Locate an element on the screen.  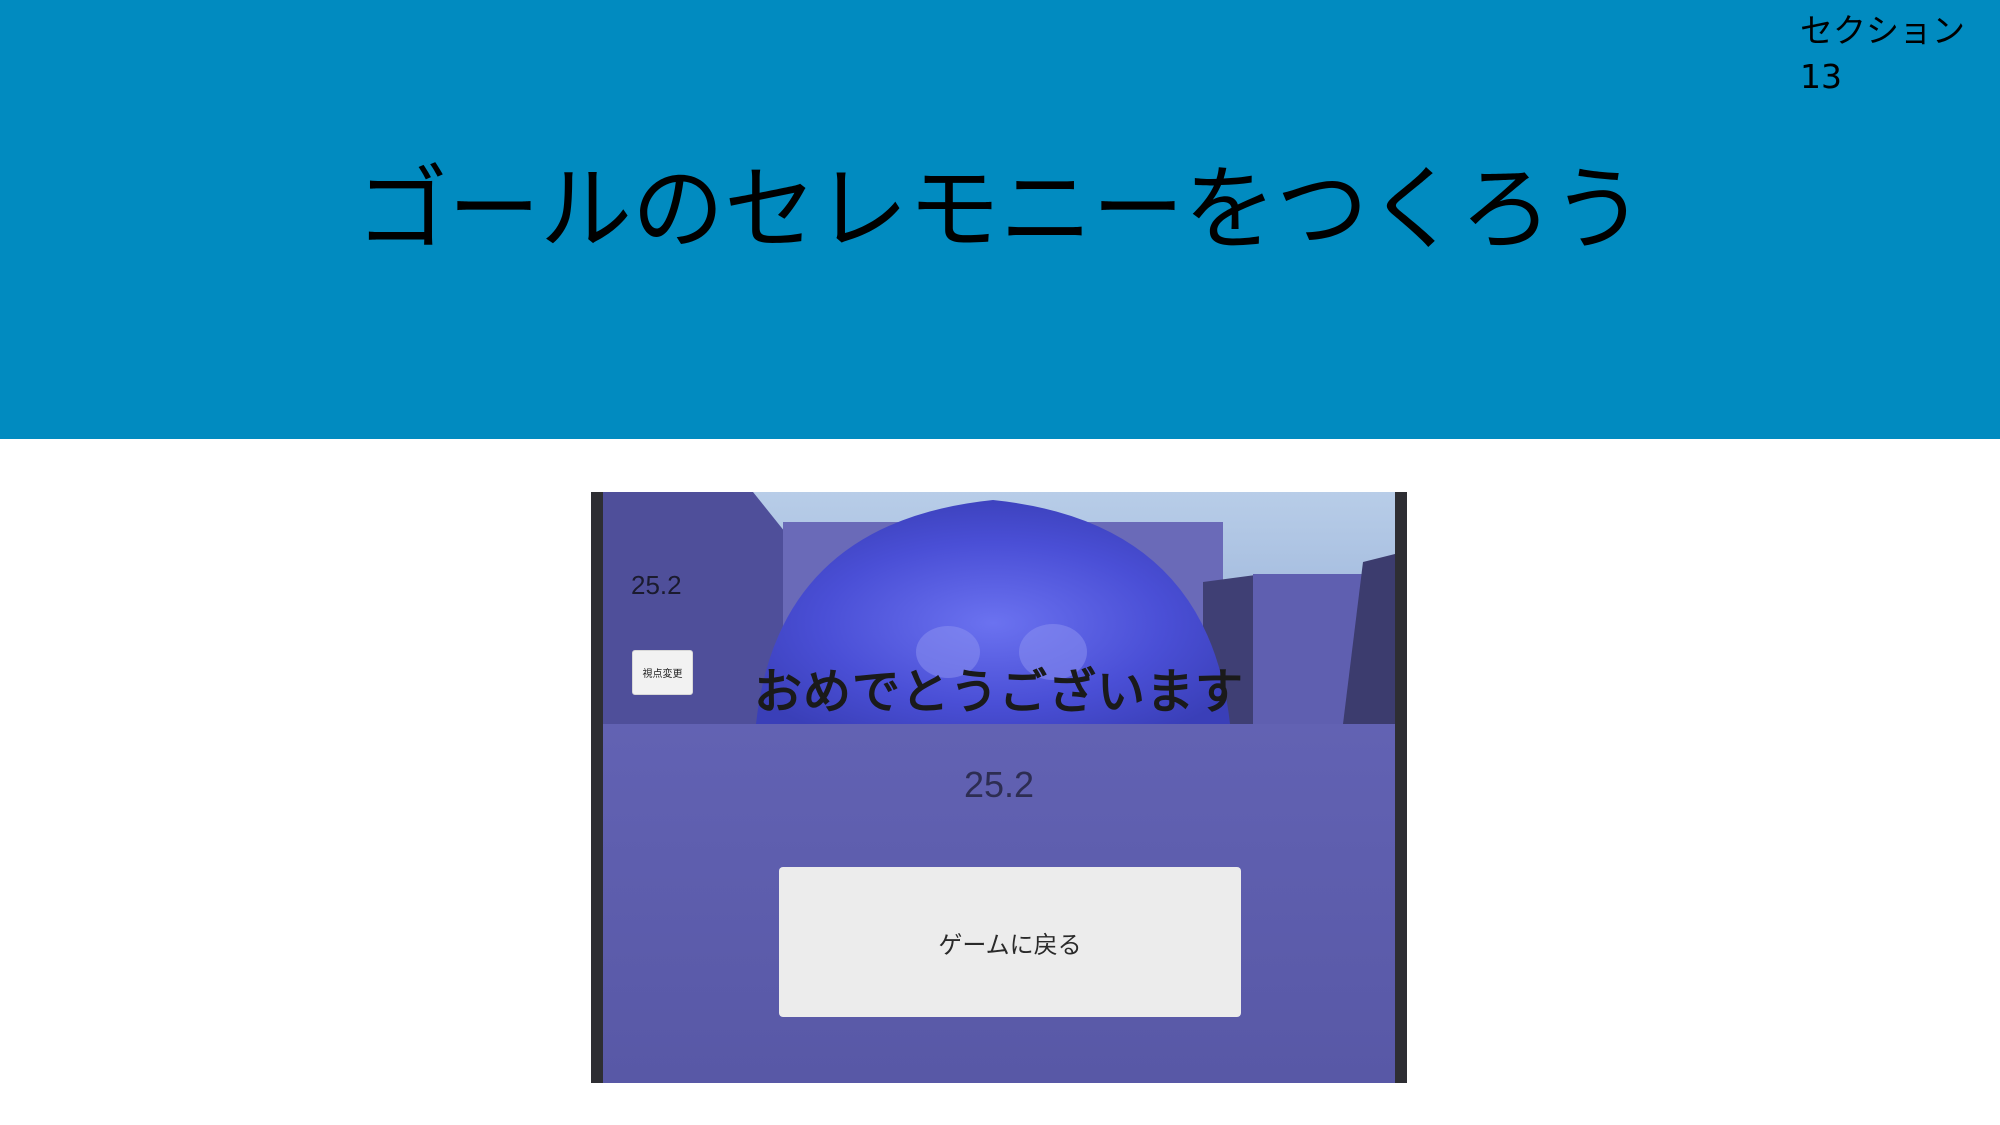
result-time: 25.2 is located at coordinates (999, 784).